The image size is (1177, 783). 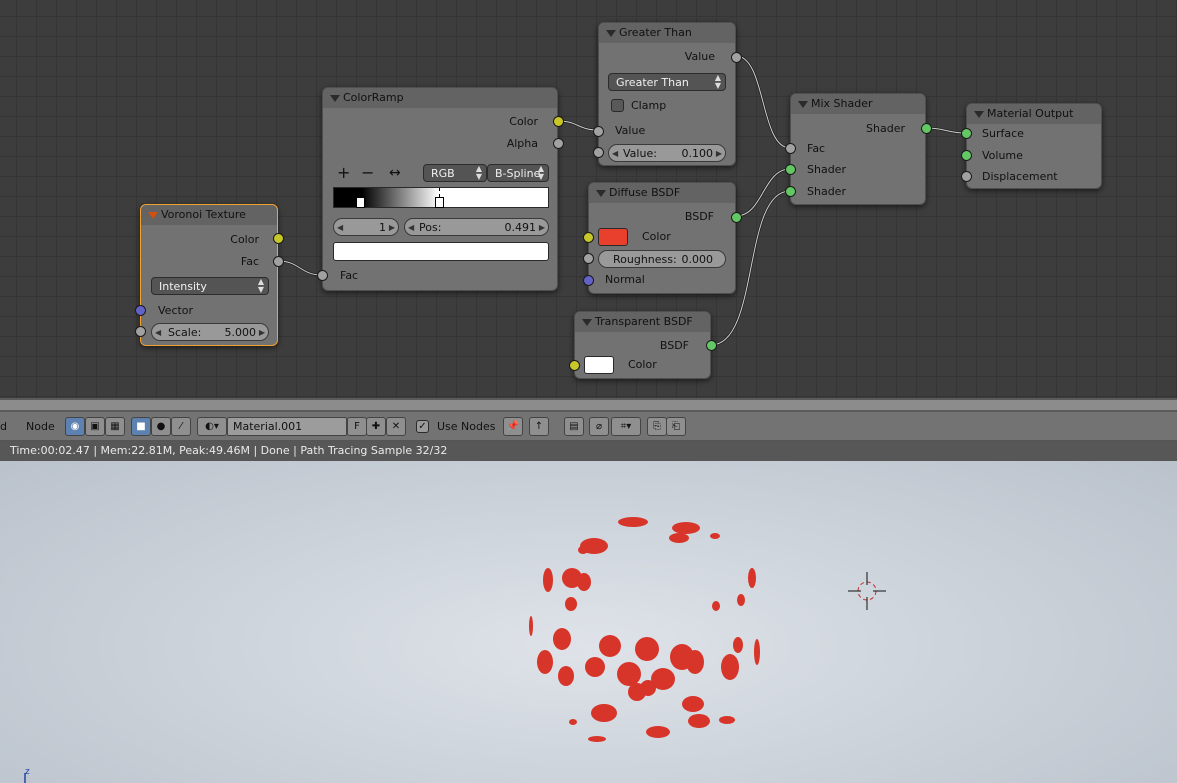 What do you see at coordinates (736, 217) in the screenshot?
I see `diffuse-bsdf-output-socket` at bounding box center [736, 217].